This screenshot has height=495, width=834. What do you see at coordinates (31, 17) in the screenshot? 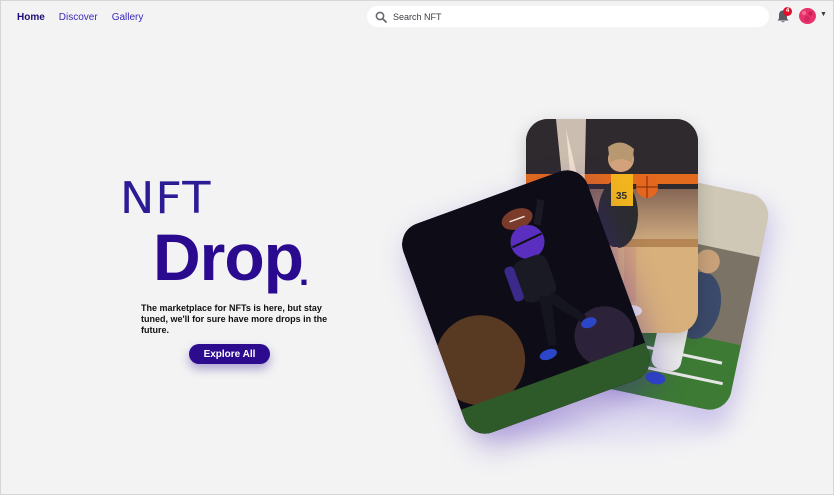
I see `nav-link-home: Home` at bounding box center [31, 17].